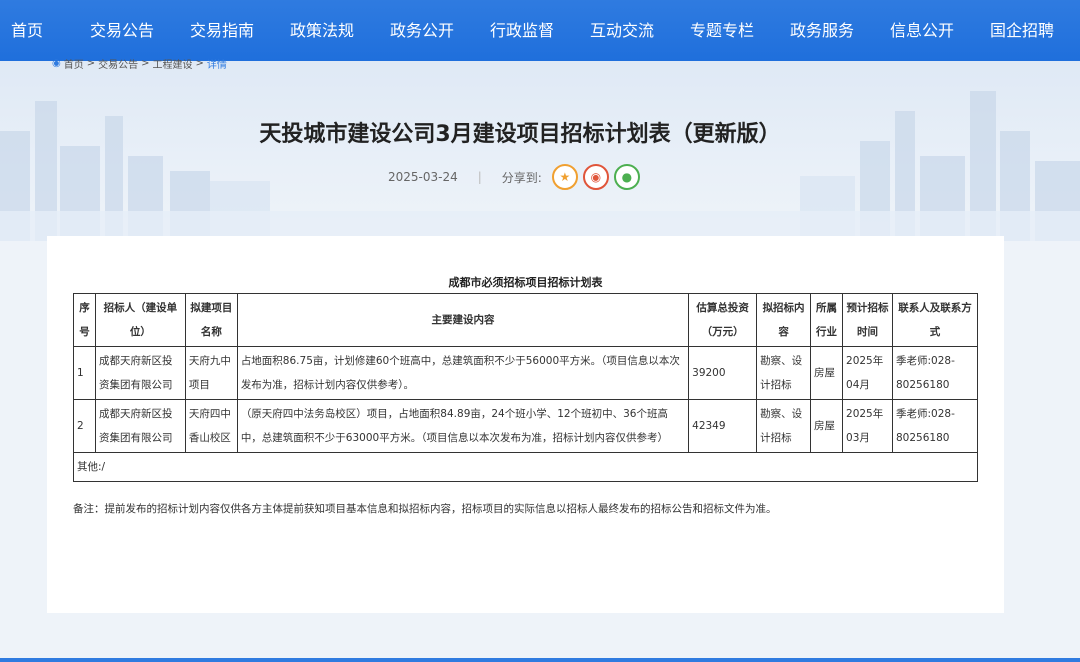 The width and height of the screenshot is (1080, 662). Describe the element at coordinates (935, 320) in the screenshot. I see `header-contact: 联系人及联系方式` at that location.